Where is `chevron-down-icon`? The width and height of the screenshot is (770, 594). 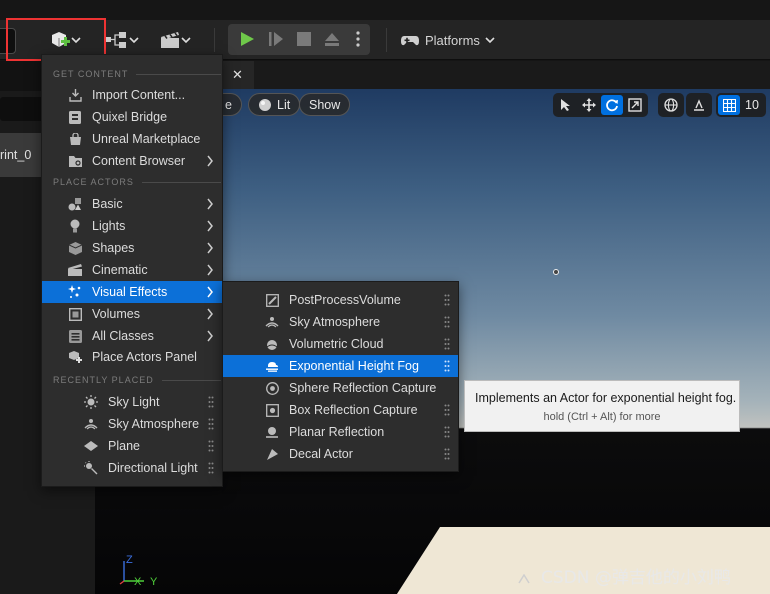 chevron-down-icon is located at coordinates (490, 40).